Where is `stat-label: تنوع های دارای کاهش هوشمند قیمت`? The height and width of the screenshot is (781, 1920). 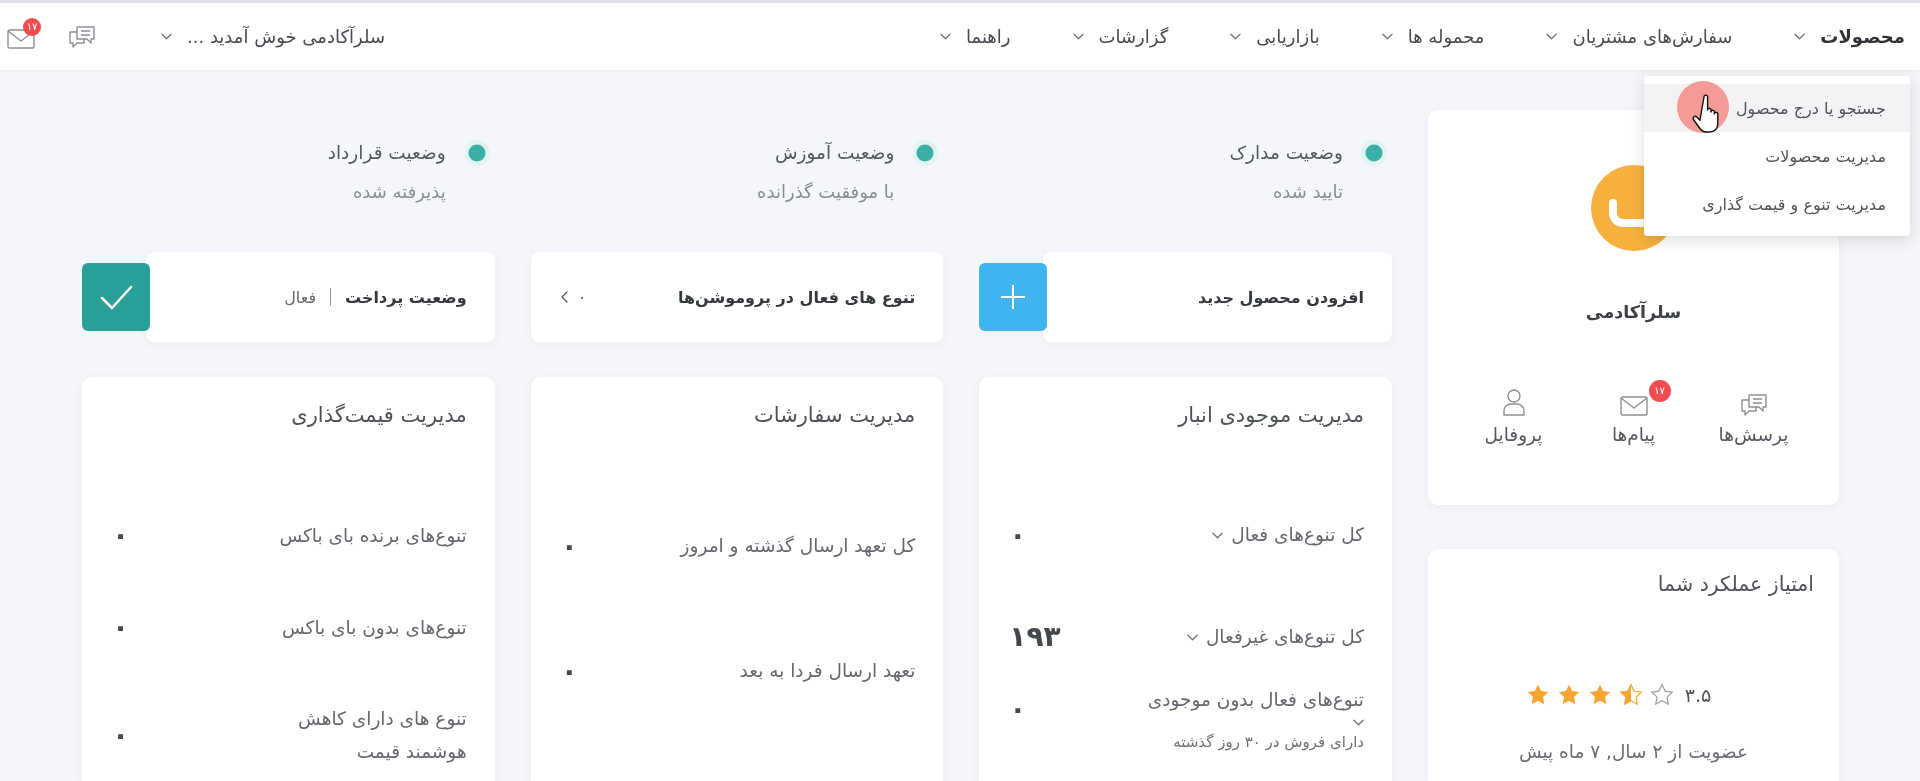
stat-label: تنوع های دارای کاهش هوشمند قیمت is located at coordinates (382, 736).